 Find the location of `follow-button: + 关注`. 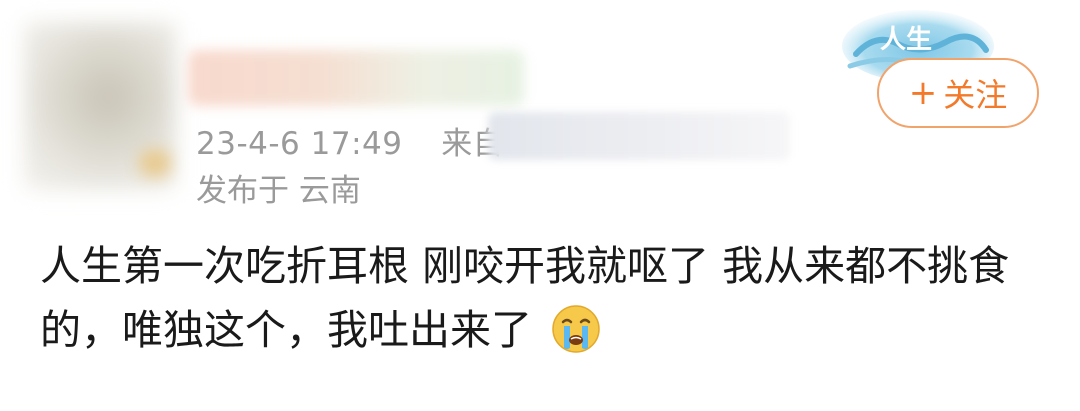

follow-button: + 关注 is located at coordinates (958, 93).